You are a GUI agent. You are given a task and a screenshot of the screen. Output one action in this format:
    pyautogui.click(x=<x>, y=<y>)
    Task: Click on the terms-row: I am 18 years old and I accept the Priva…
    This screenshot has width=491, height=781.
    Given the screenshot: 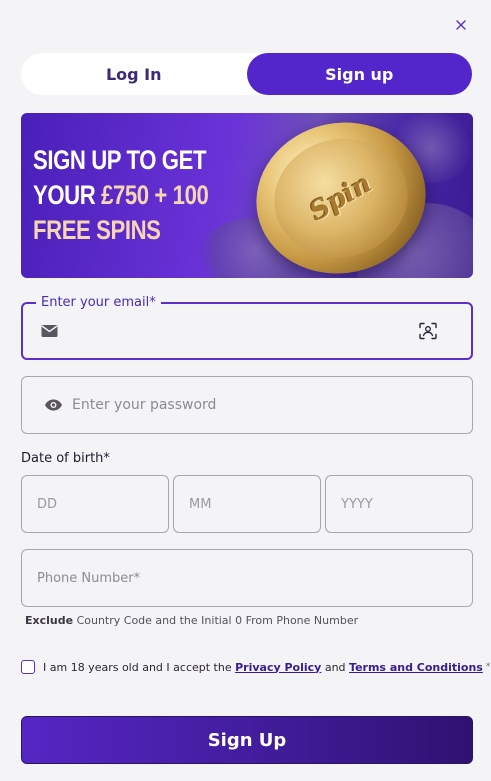 What is the action you would take?
    pyautogui.click(x=255, y=667)
    